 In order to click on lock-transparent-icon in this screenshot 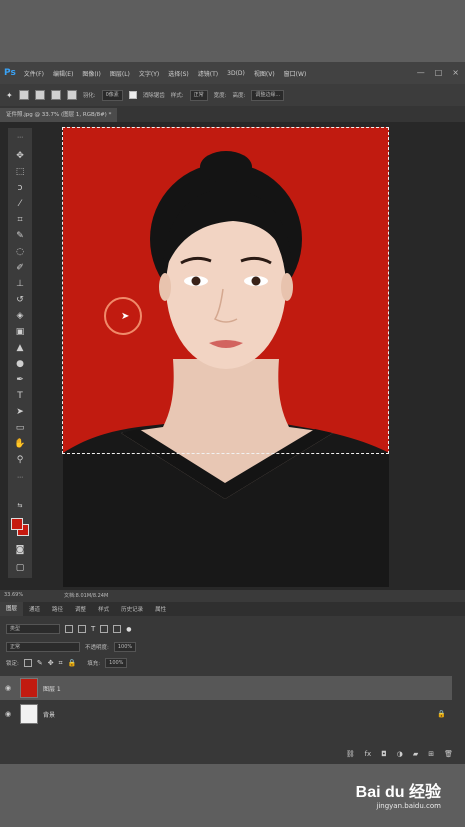, I will do `click(27, 663)`.